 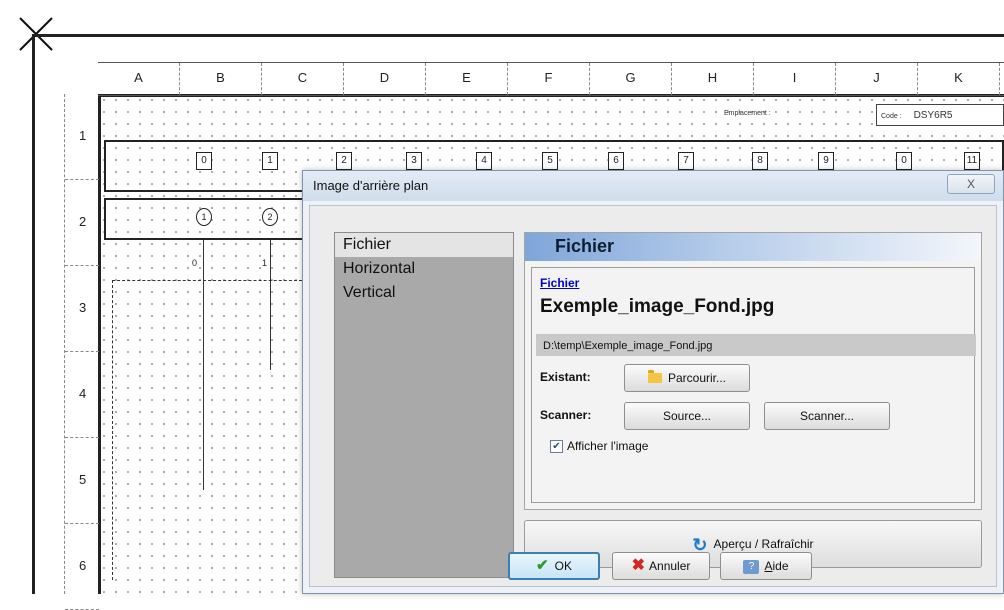 I want to click on show-image-row: ✔ Afficher l'image, so click(x=599, y=446).